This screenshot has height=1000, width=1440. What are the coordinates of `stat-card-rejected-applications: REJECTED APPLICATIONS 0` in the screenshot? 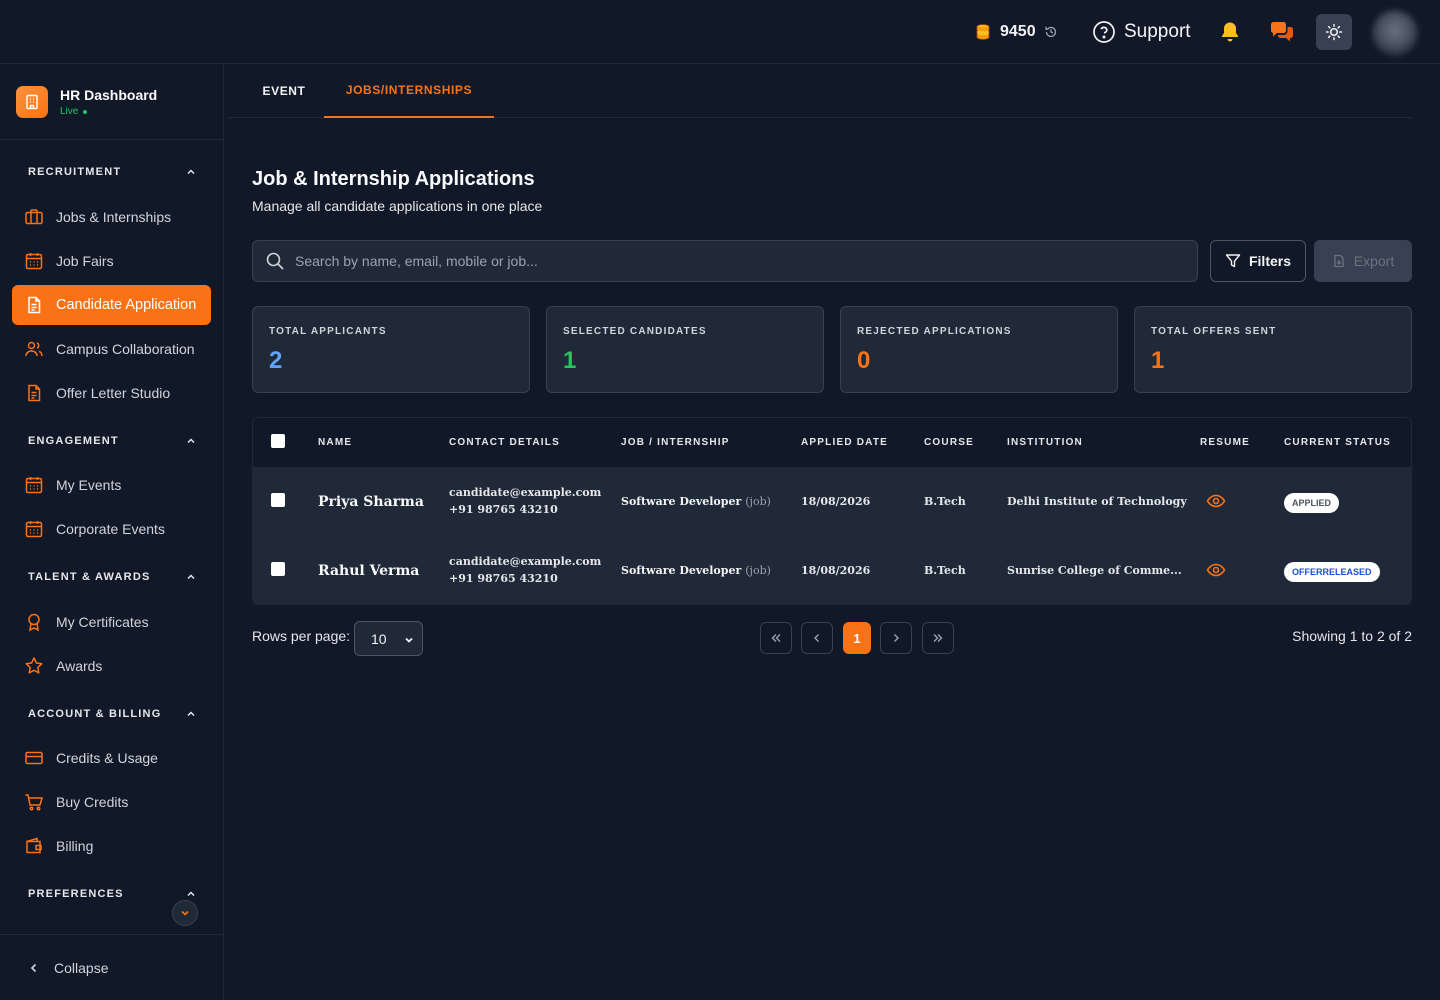 It's located at (979, 349).